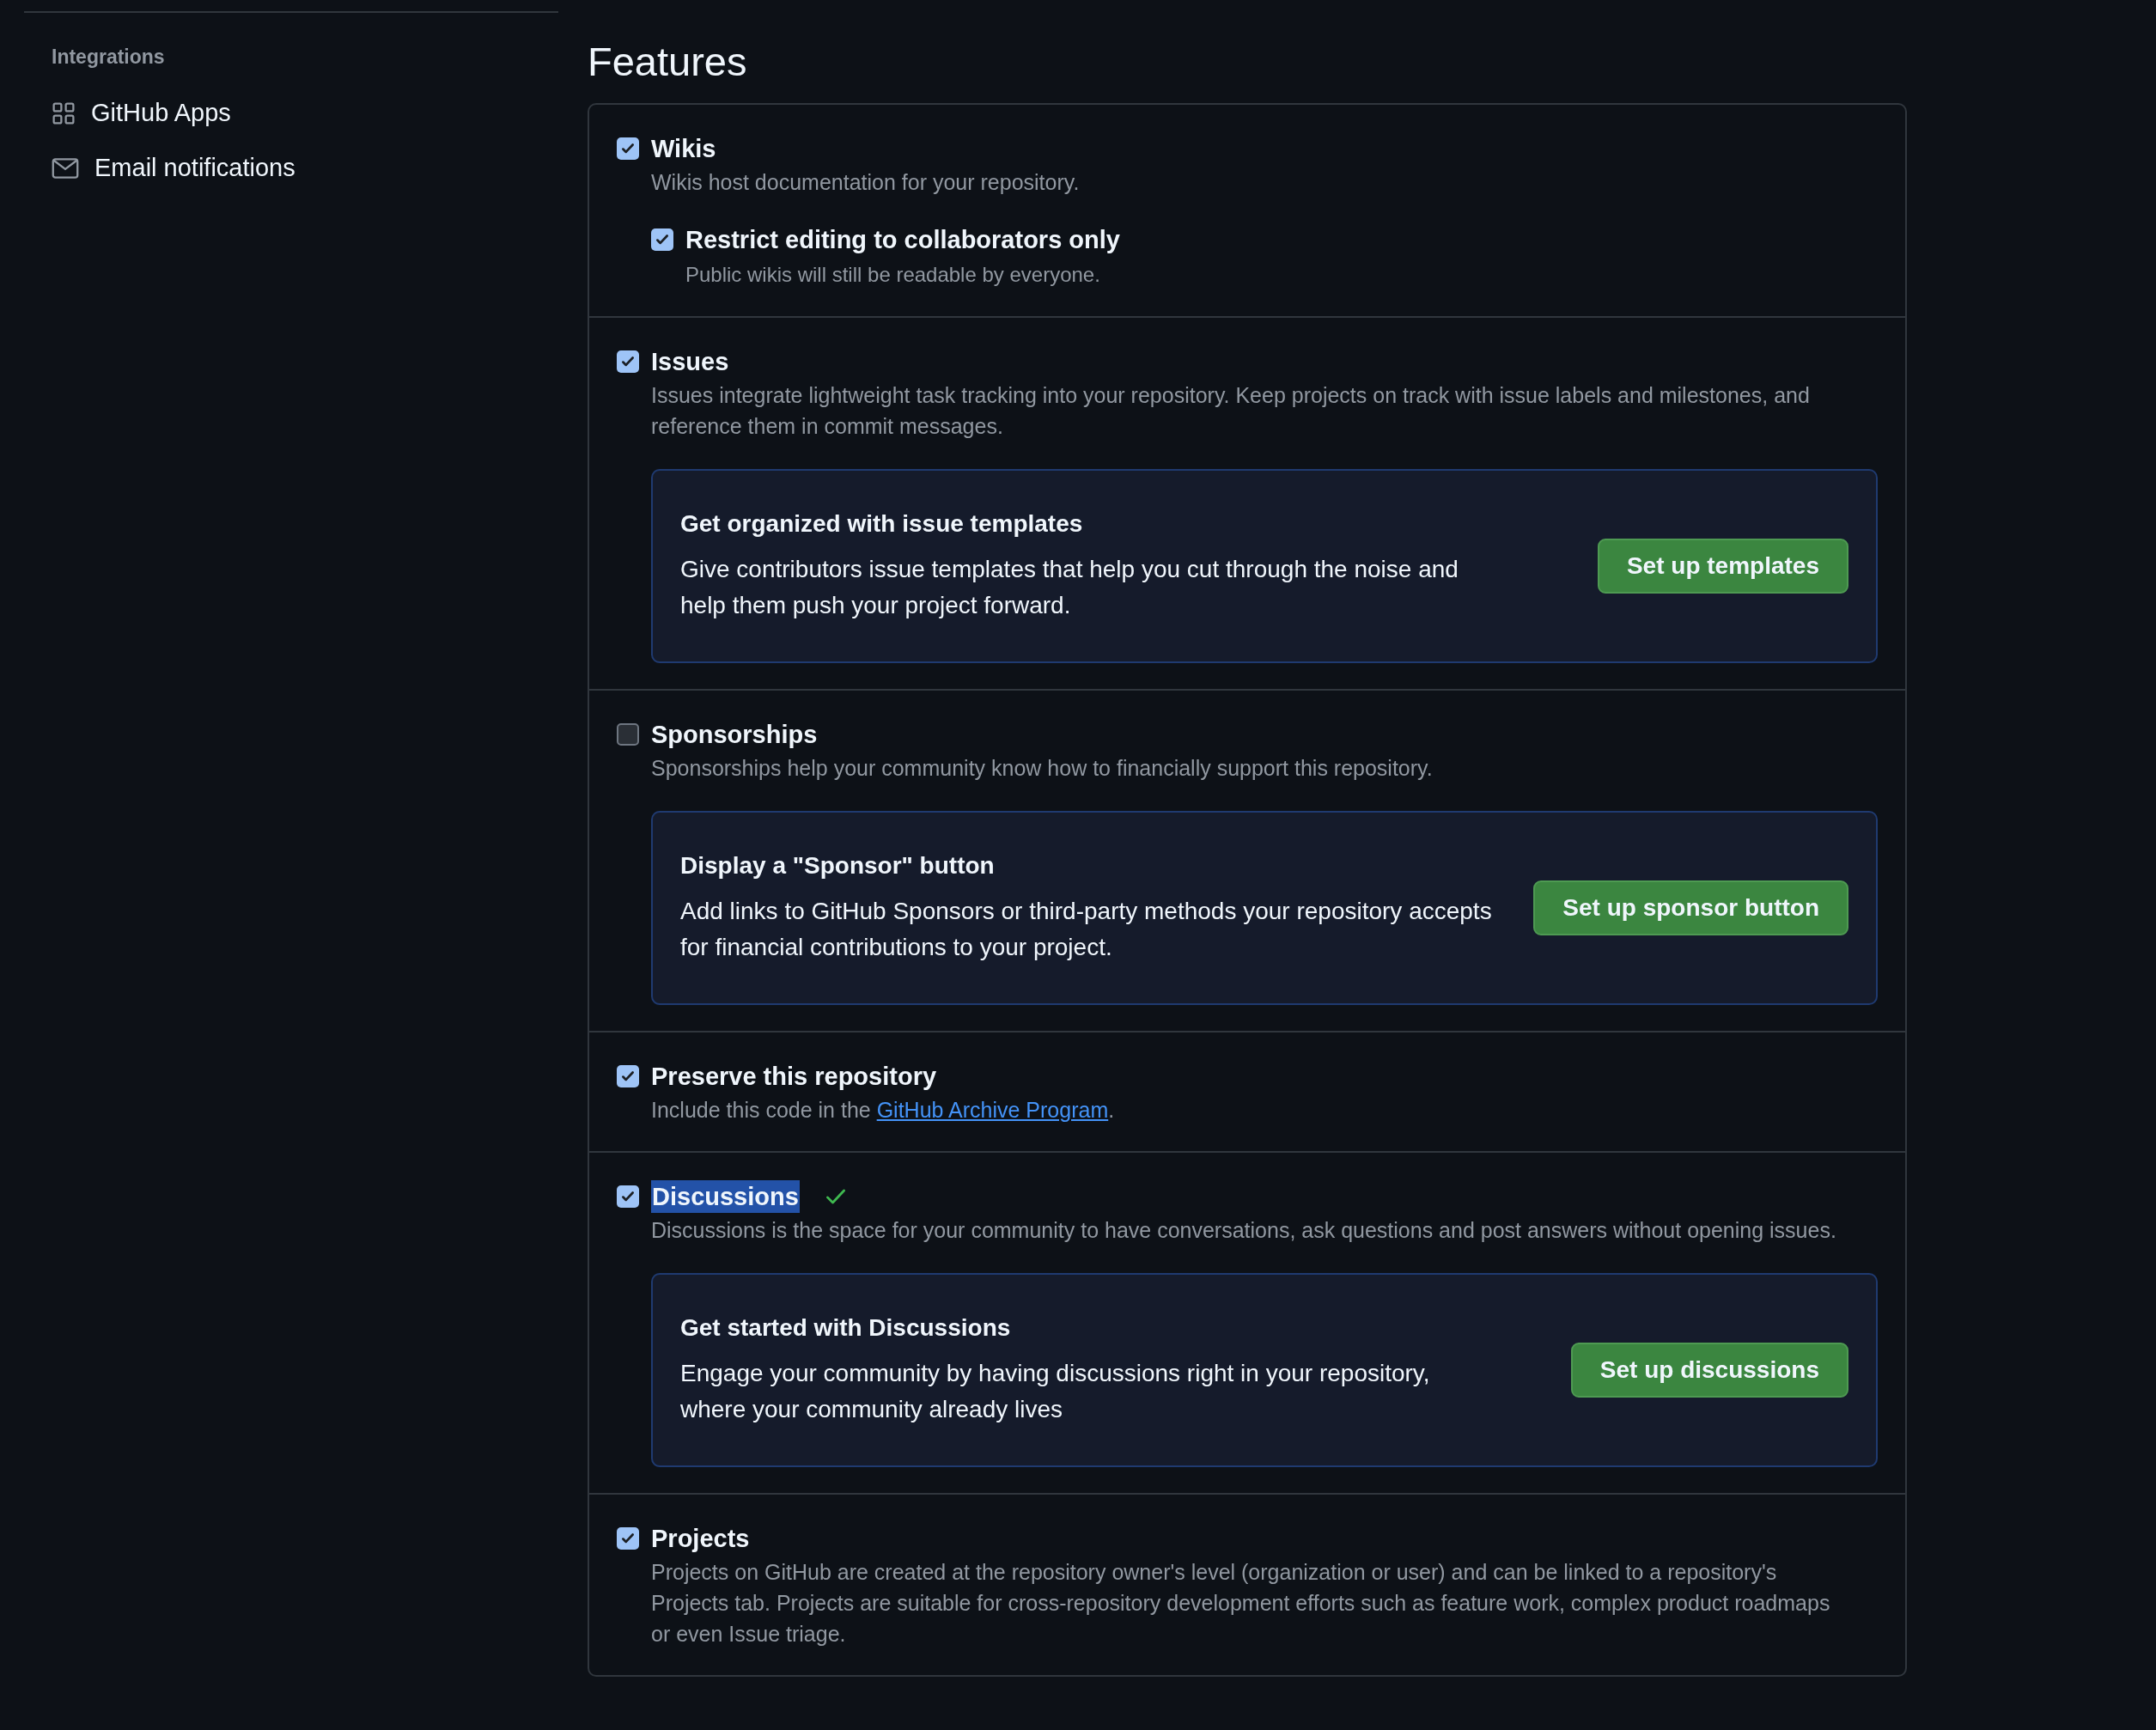 The height and width of the screenshot is (1730, 2156). What do you see at coordinates (683, 149) in the screenshot?
I see `feature-title: Wikis` at bounding box center [683, 149].